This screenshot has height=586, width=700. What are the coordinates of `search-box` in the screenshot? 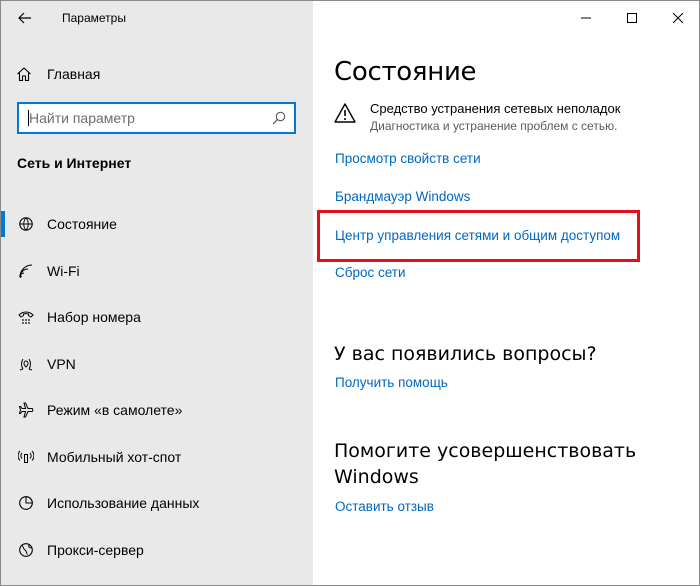 It's located at (156, 118).